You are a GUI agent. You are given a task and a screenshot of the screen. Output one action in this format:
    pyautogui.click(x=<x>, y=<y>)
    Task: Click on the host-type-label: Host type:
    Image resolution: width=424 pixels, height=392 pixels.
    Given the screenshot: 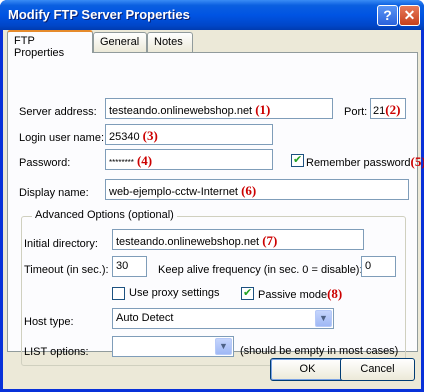 What is the action you would take?
    pyautogui.click(x=49, y=322)
    